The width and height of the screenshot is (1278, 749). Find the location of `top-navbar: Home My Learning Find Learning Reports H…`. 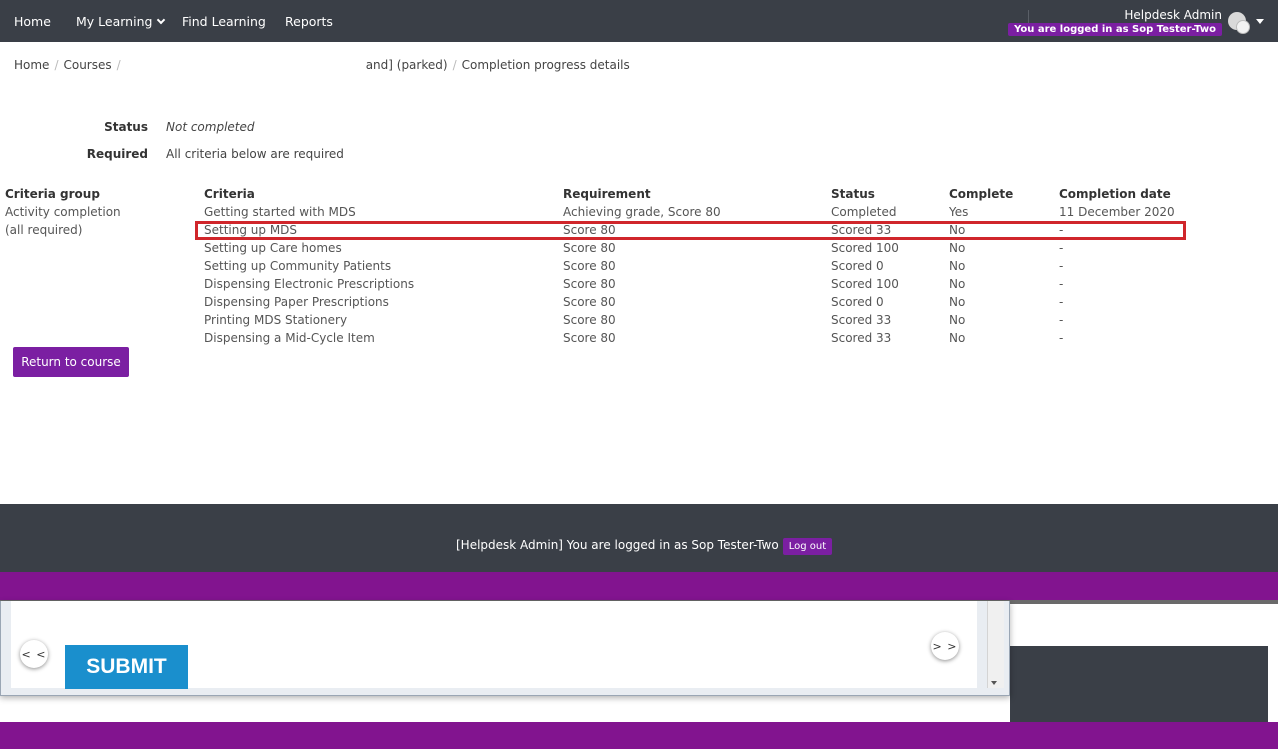

top-navbar: Home My Learning Find Learning Reports H… is located at coordinates (639, 21).